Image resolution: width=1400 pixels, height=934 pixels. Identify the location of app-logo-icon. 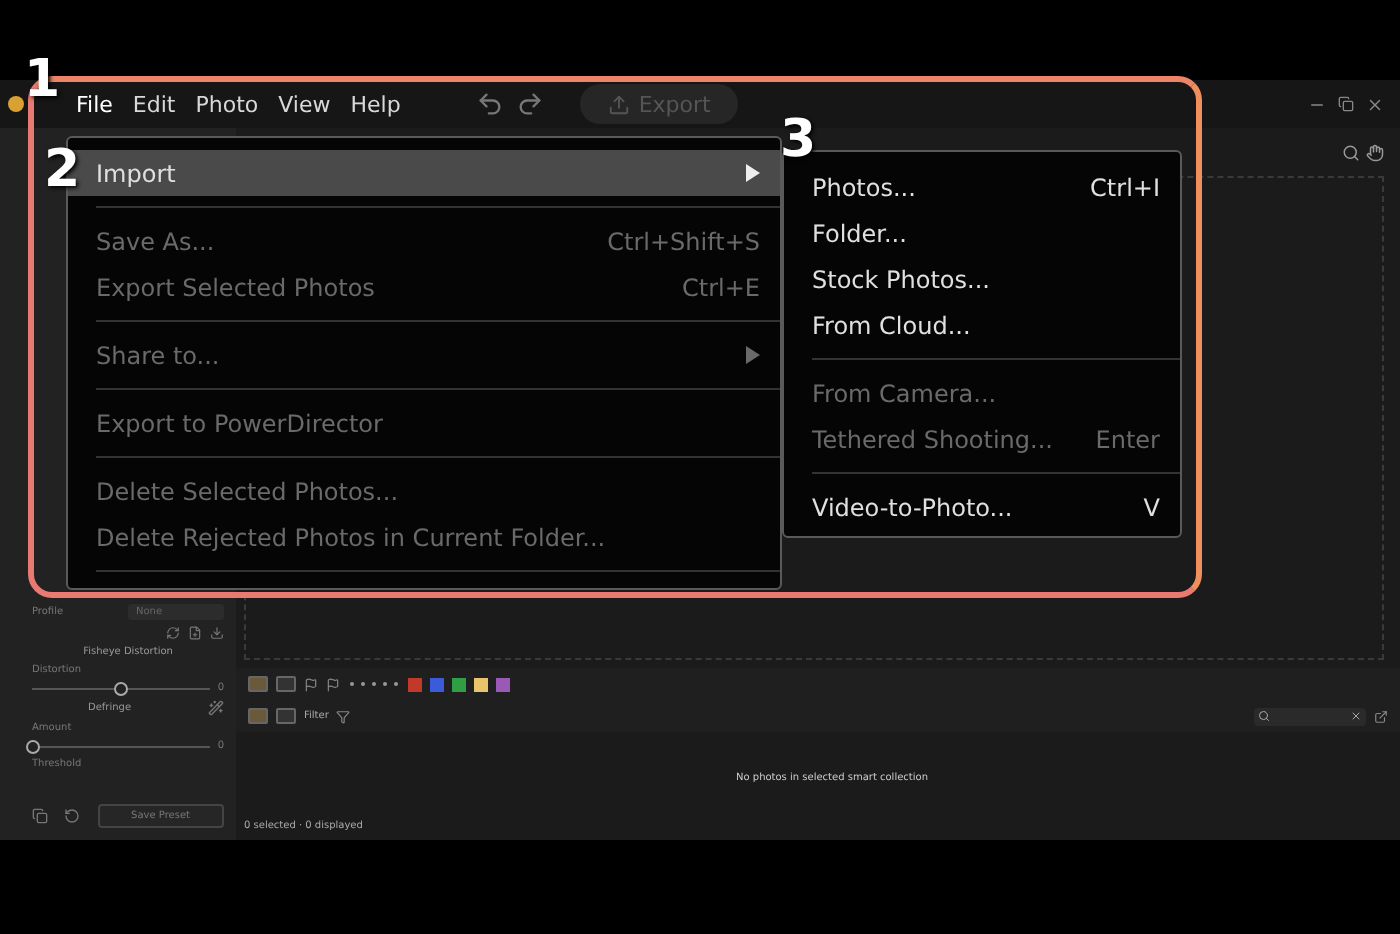
(16, 104).